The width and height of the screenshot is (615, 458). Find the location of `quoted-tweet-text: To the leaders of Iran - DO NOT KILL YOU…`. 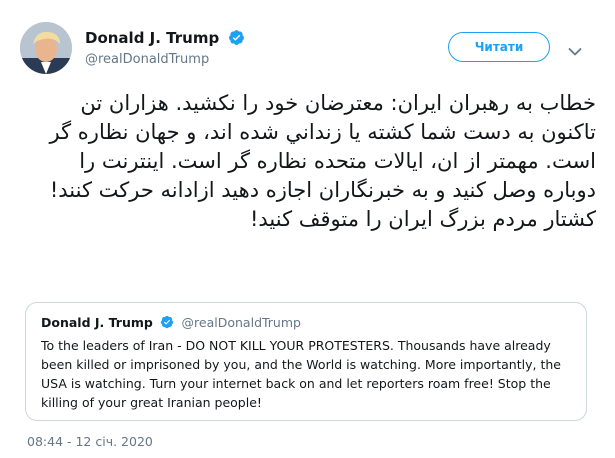

quoted-tweet-text: To the leaders of Iran - DO NOT KILL YOU… is located at coordinates (301, 374).